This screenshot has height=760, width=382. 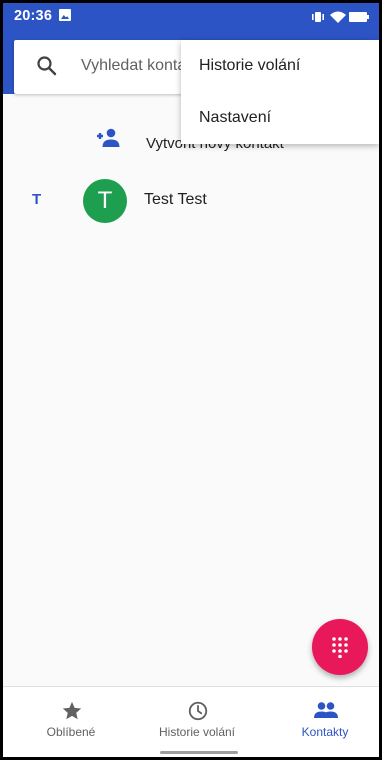 I want to click on status-icons, so click(x=341, y=19).